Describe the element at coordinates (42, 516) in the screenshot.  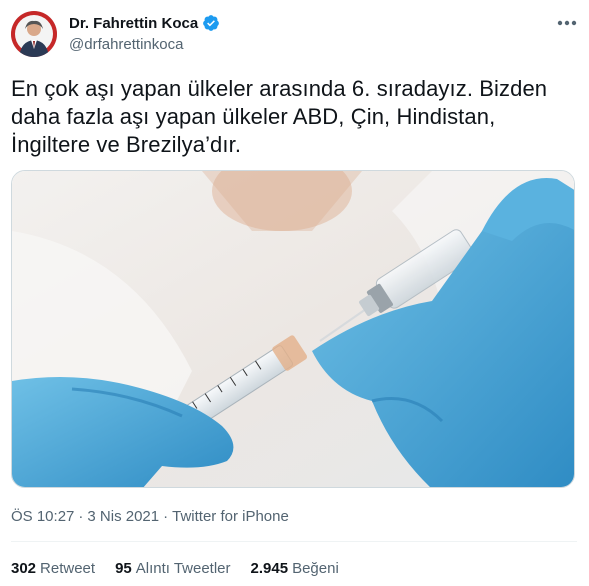
I see `tweet-time: ÖS 10:27` at that location.